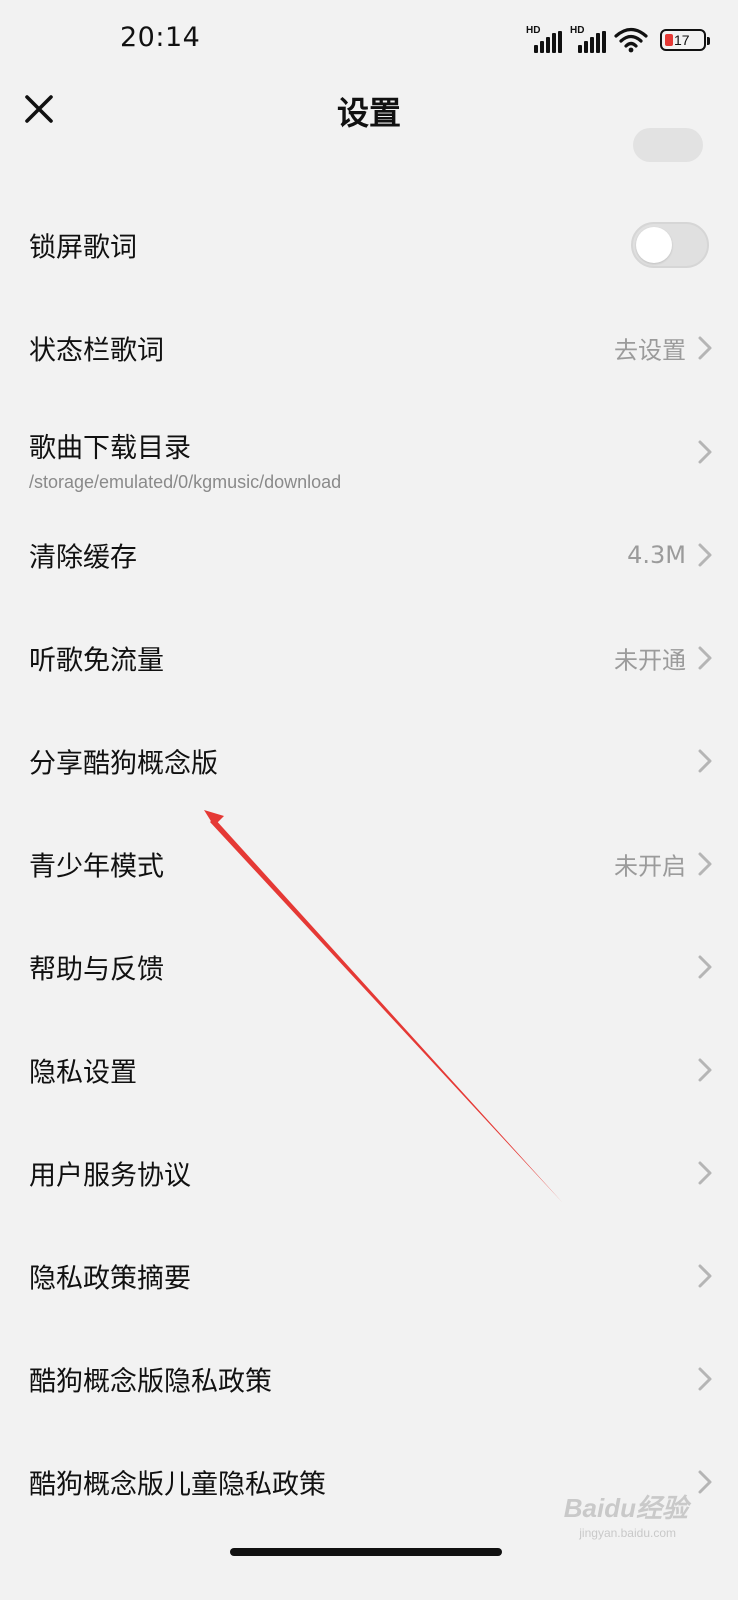 This screenshot has height=1600, width=738. What do you see at coordinates (369, 1379) in the screenshot?
I see `settings-row-privacy-policy: 酷狗概念版隐私政策` at bounding box center [369, 1379].